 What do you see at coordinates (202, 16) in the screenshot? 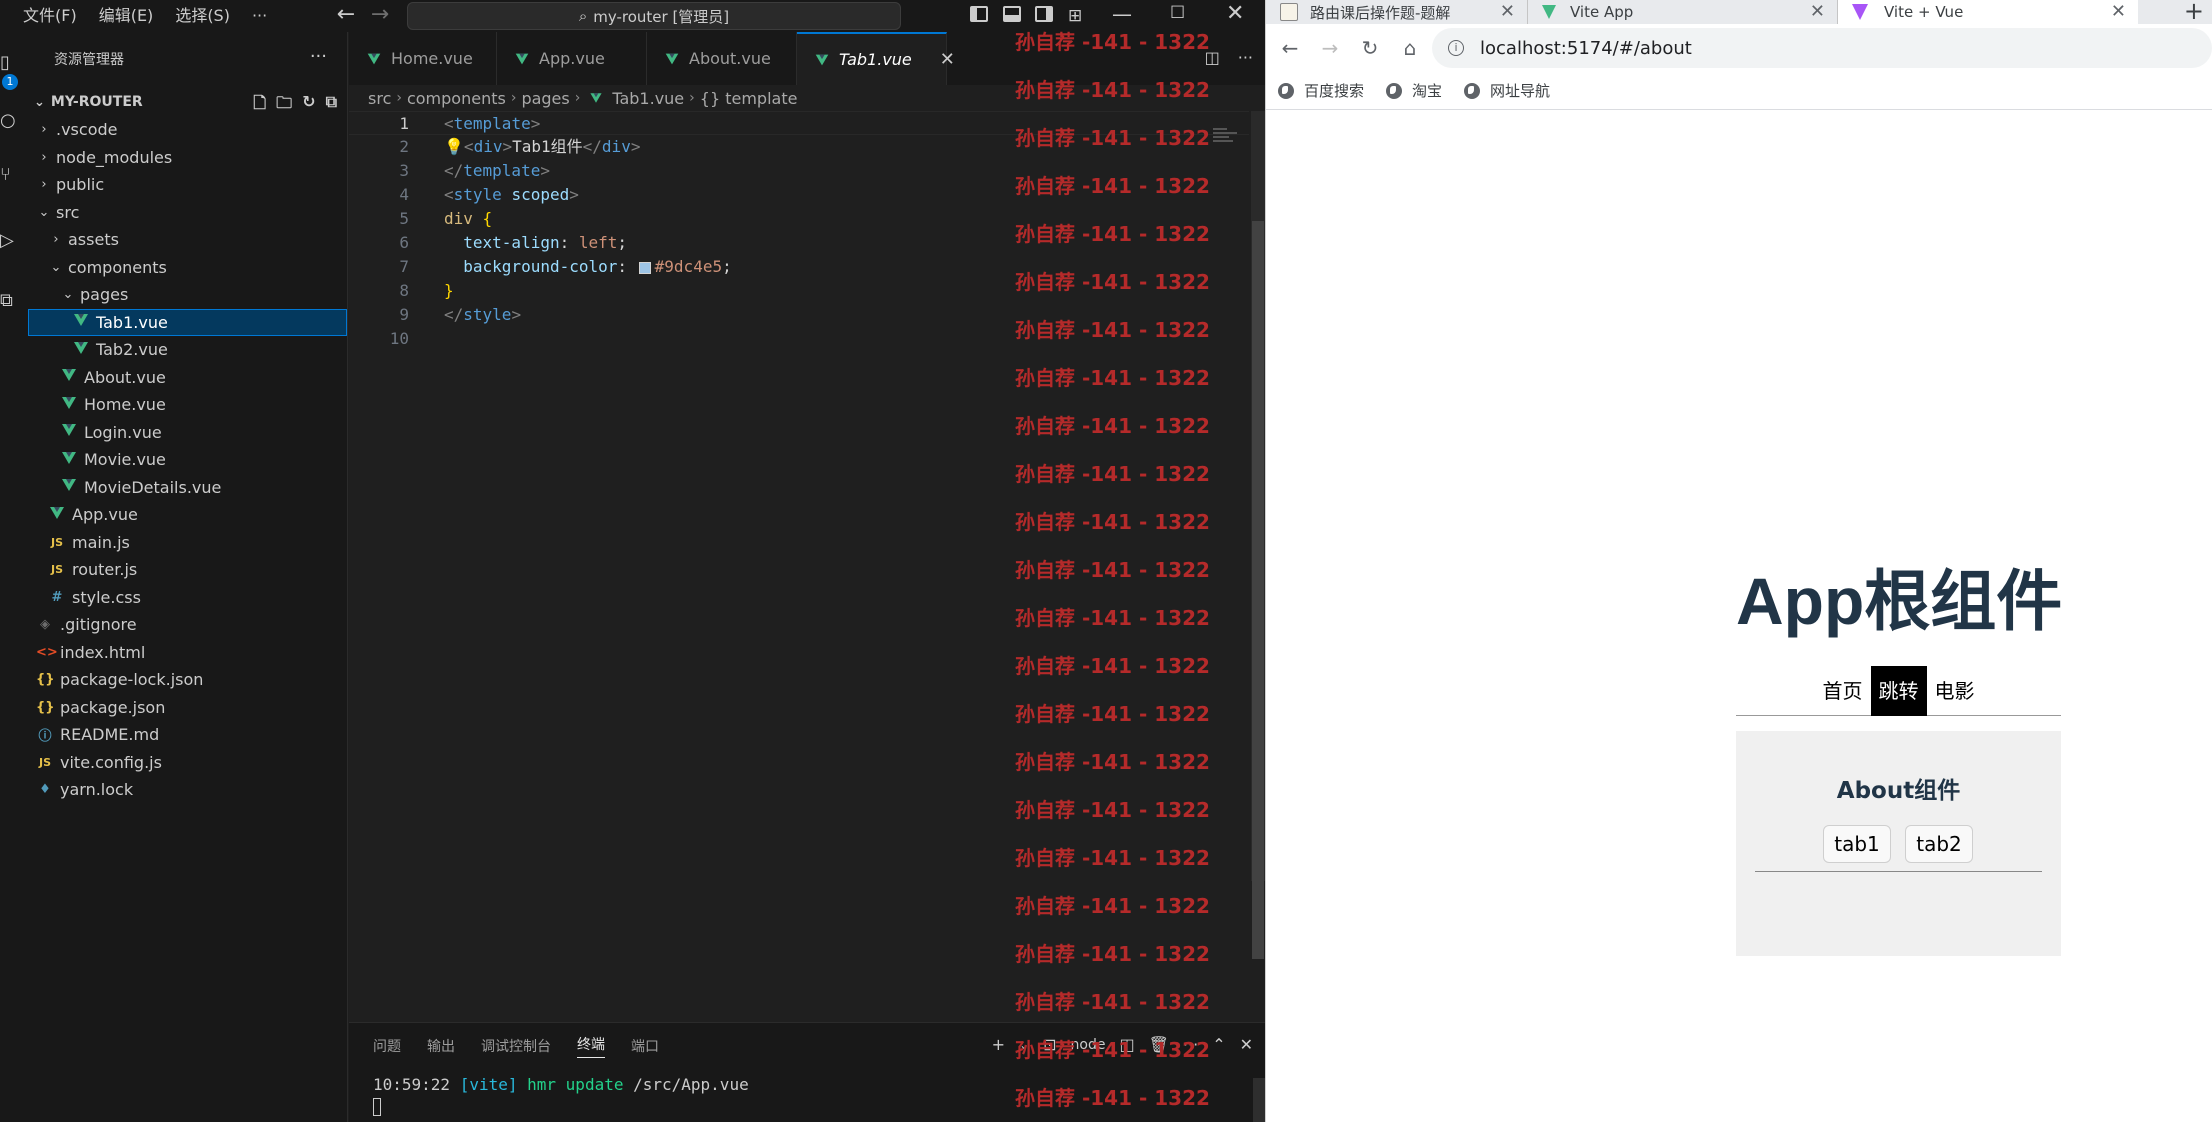
I see `menu-selection: 选择(S)` at bounding box center [202, 16].